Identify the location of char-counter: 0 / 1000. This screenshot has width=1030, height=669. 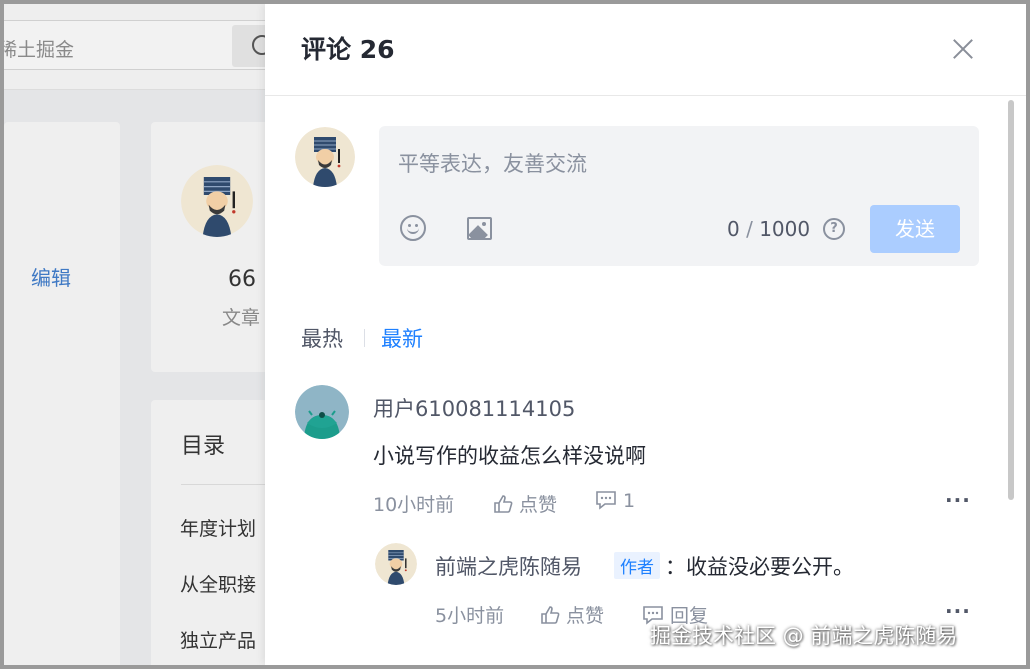
(769, 229).